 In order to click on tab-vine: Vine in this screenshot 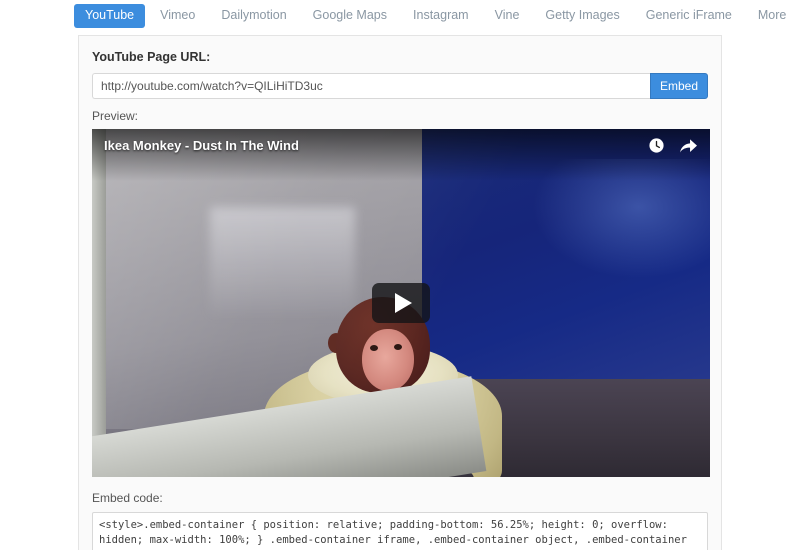, I will do `click(507, 16)`.